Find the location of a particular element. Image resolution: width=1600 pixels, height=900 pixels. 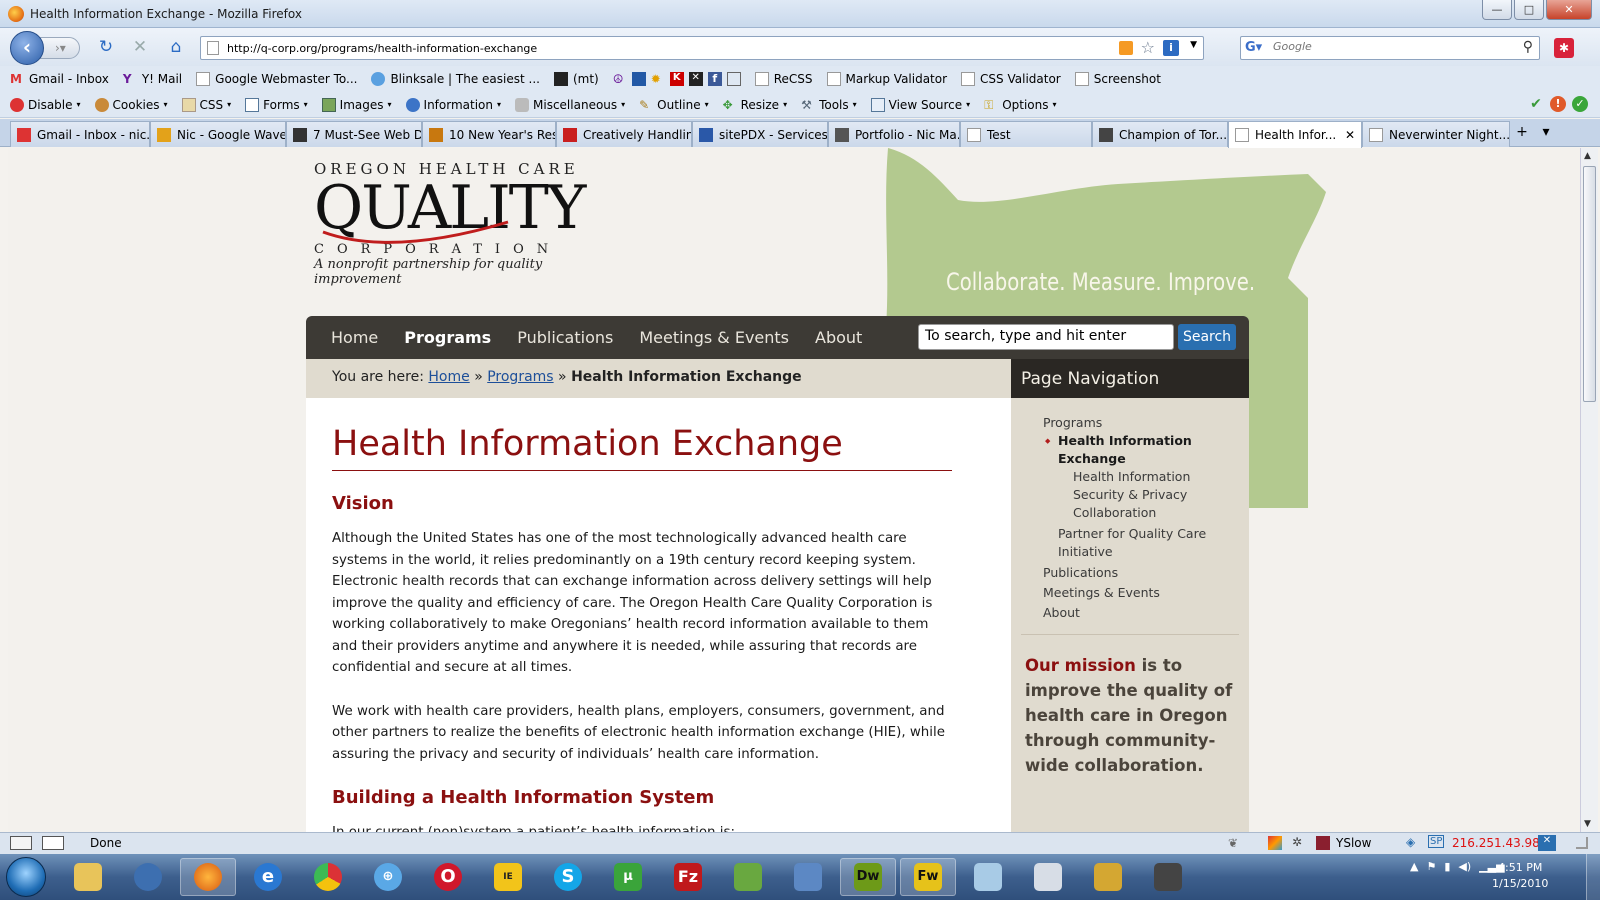

taskbar-notepad is located at coordinates (988, 877).